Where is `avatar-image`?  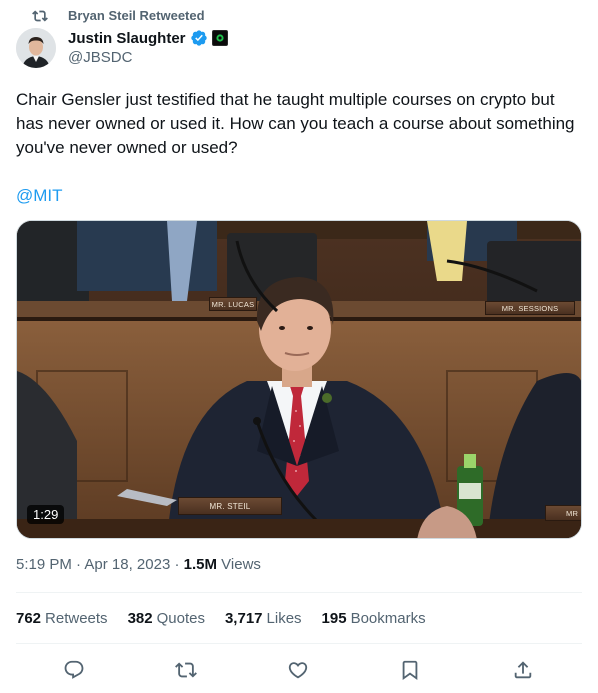
avatar-image is located at coordinates (36, 48).